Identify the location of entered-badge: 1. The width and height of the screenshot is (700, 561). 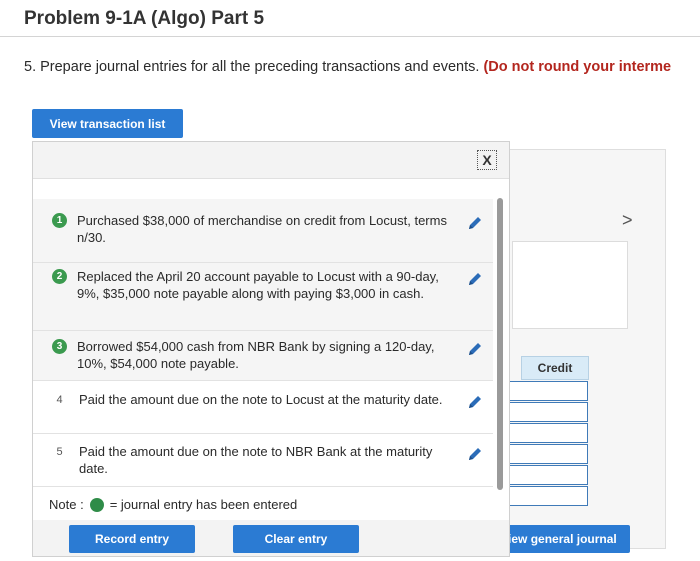
(59, 220).